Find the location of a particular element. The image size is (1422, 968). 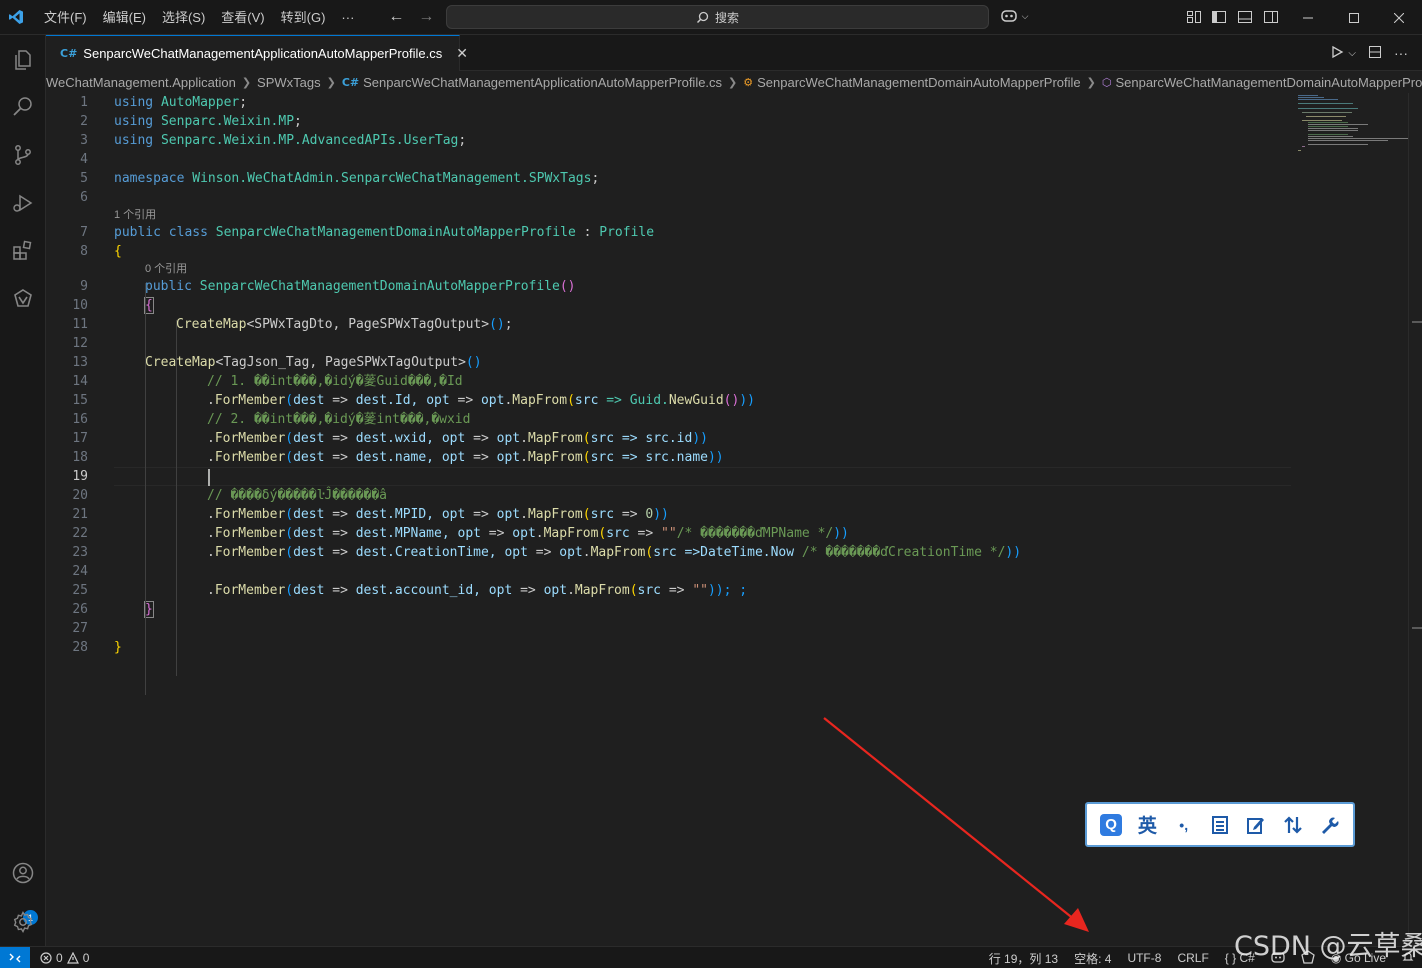

indent-guide is located at coordinates (145, 489).